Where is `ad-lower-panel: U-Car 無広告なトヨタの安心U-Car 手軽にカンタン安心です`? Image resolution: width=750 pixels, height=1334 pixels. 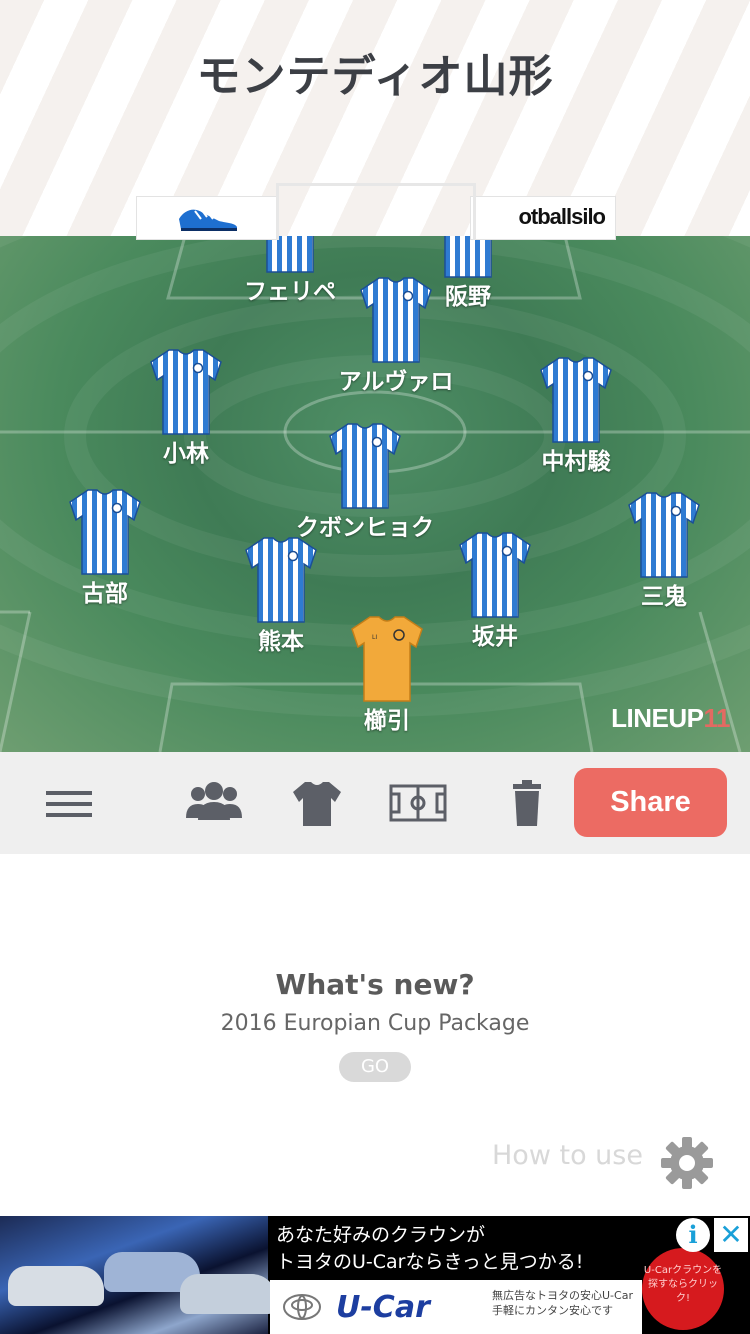
ad-lower-panel: U-Car 無広告なトヨタの安心U-Car 手軽にカンタン安心です is located at coordinates (456, 1307).